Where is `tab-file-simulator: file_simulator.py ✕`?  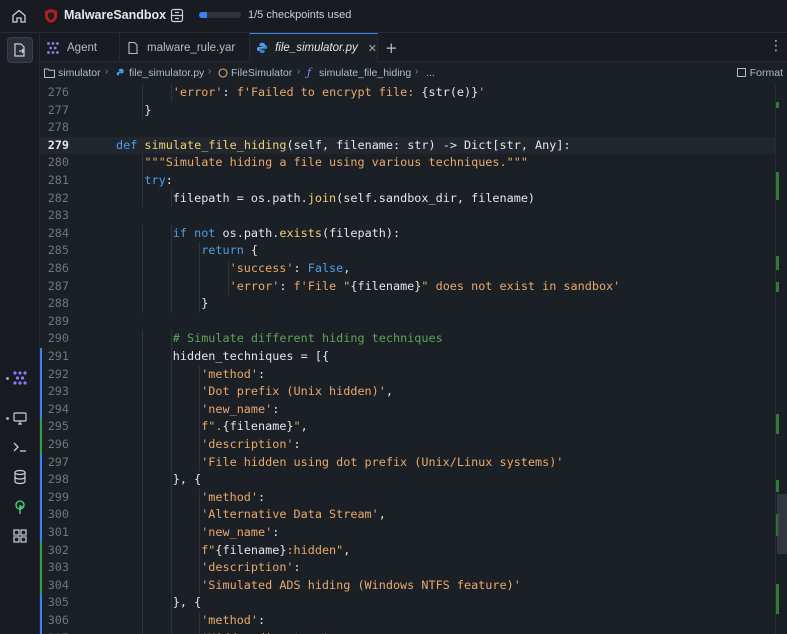
tab-file-simulator: file_simulator.py ✕ is located at coordinates (314, 47).